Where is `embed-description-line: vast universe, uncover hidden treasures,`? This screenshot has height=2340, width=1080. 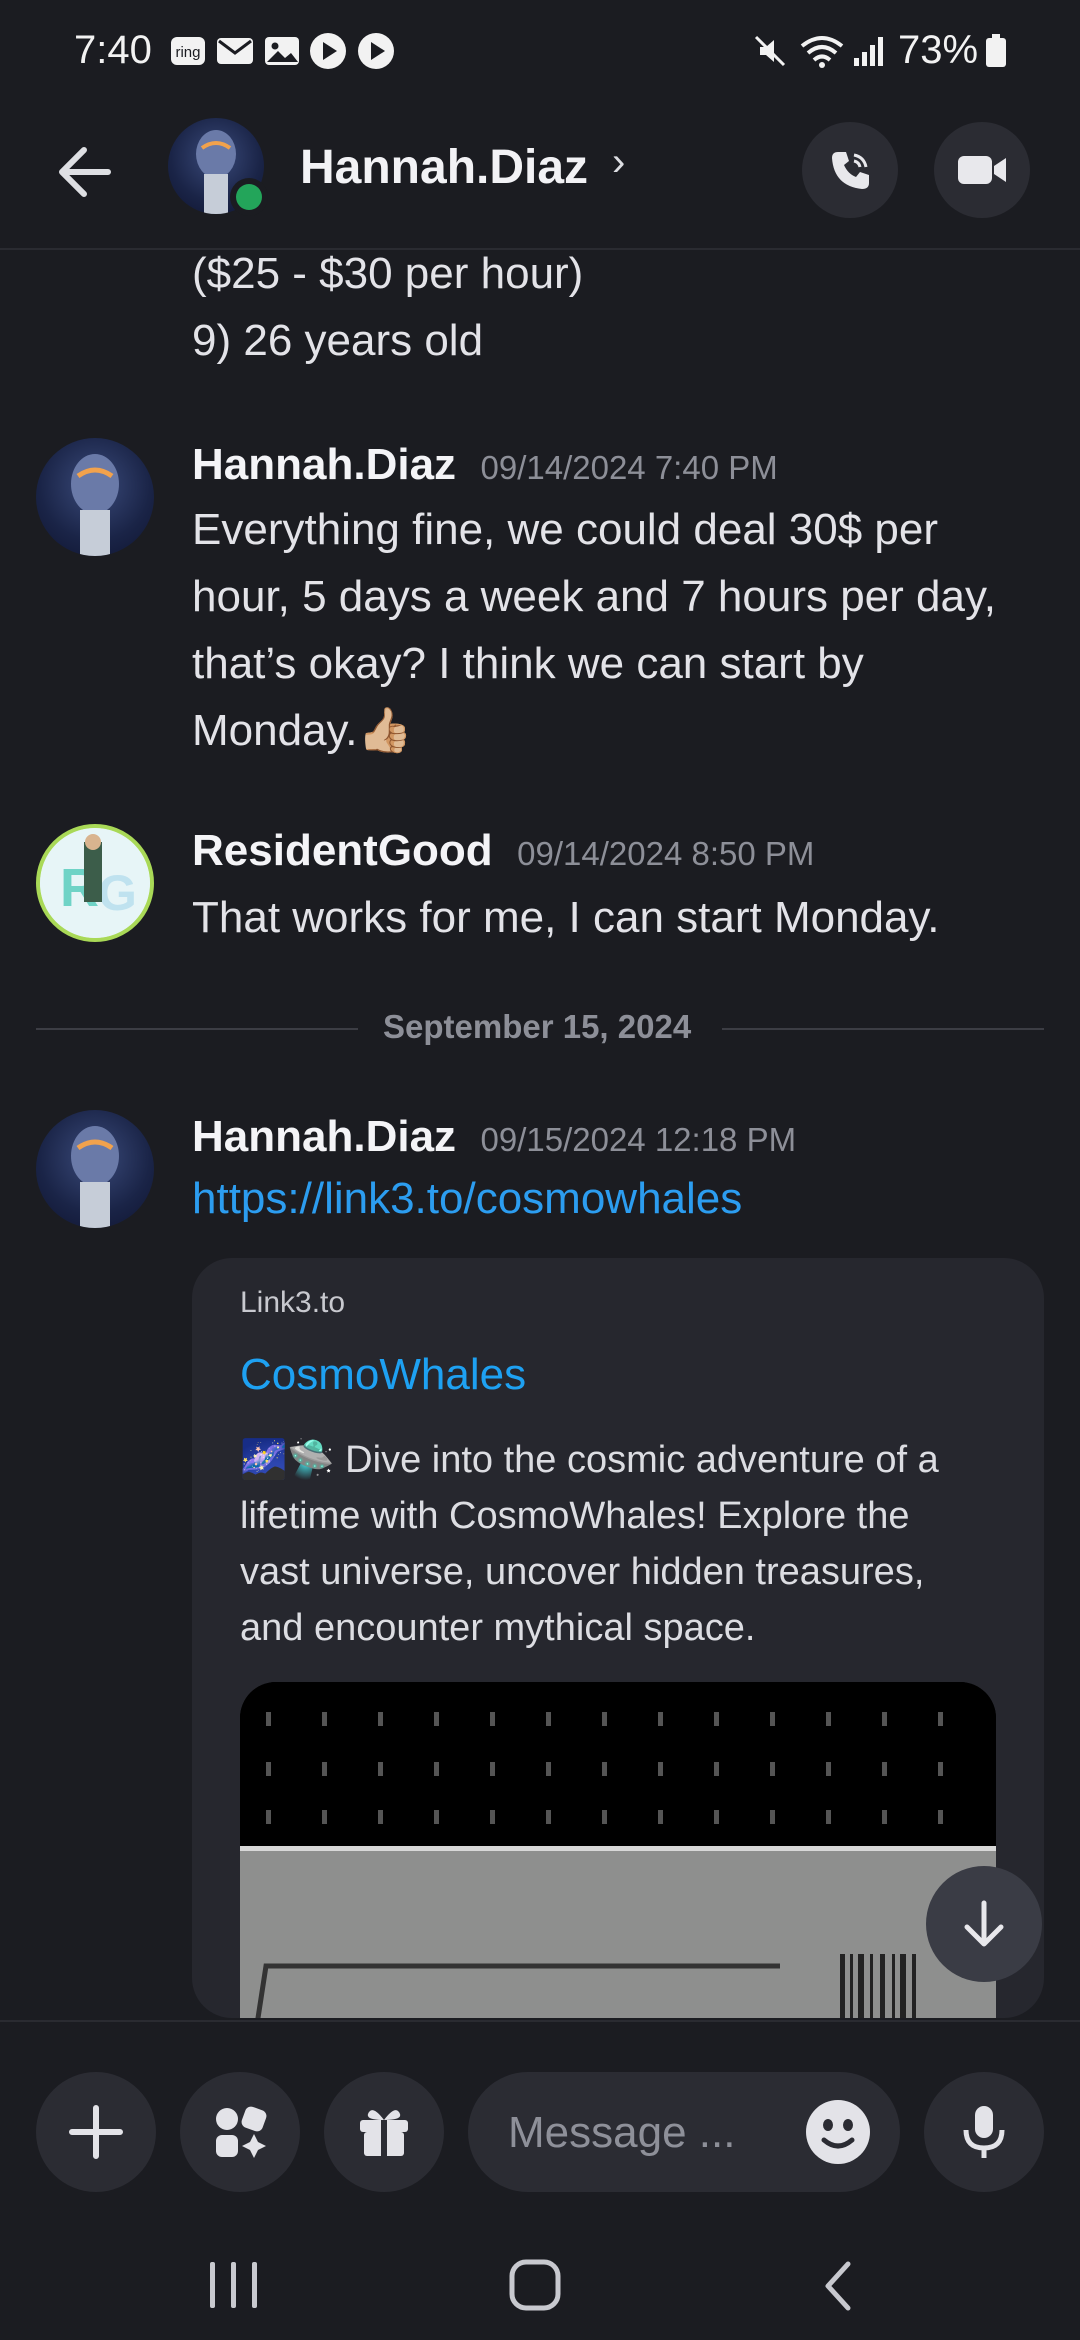 embed-description-line: vast universe, uncover hidden treasures, is located at coordinates (582, 1572).